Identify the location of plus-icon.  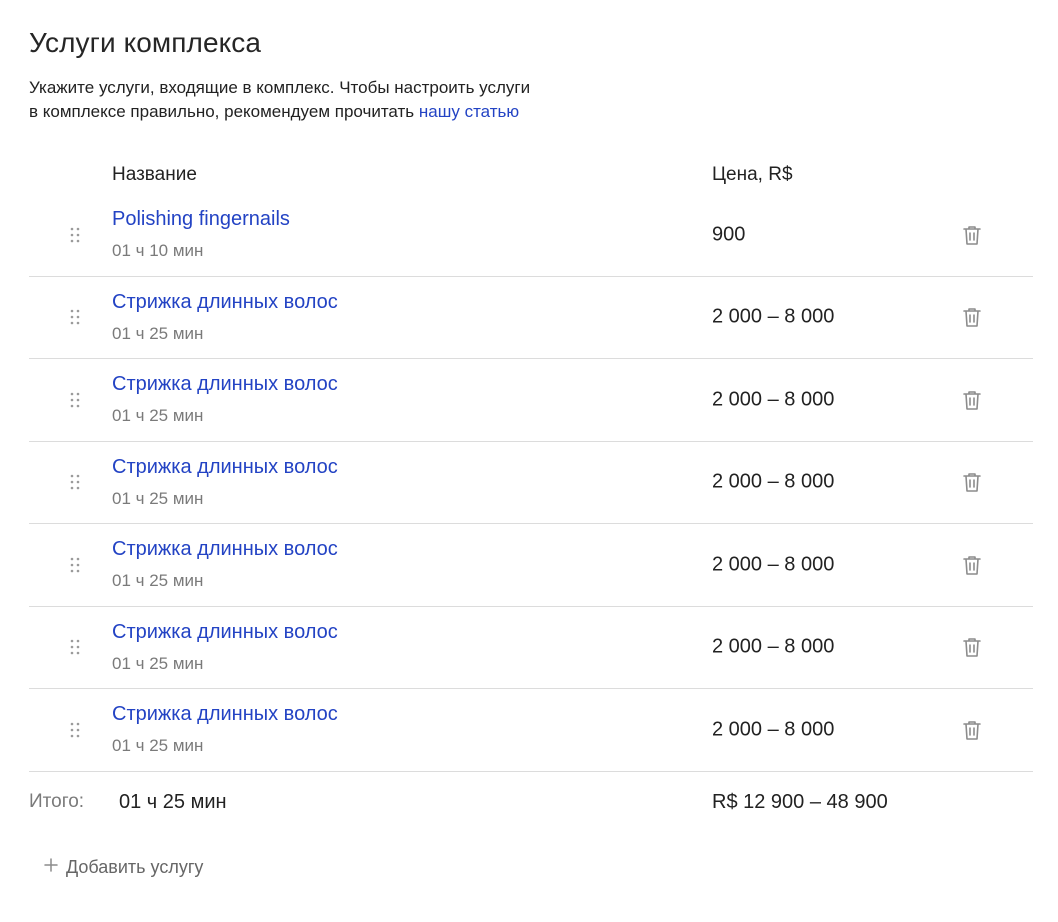
(51, 867).